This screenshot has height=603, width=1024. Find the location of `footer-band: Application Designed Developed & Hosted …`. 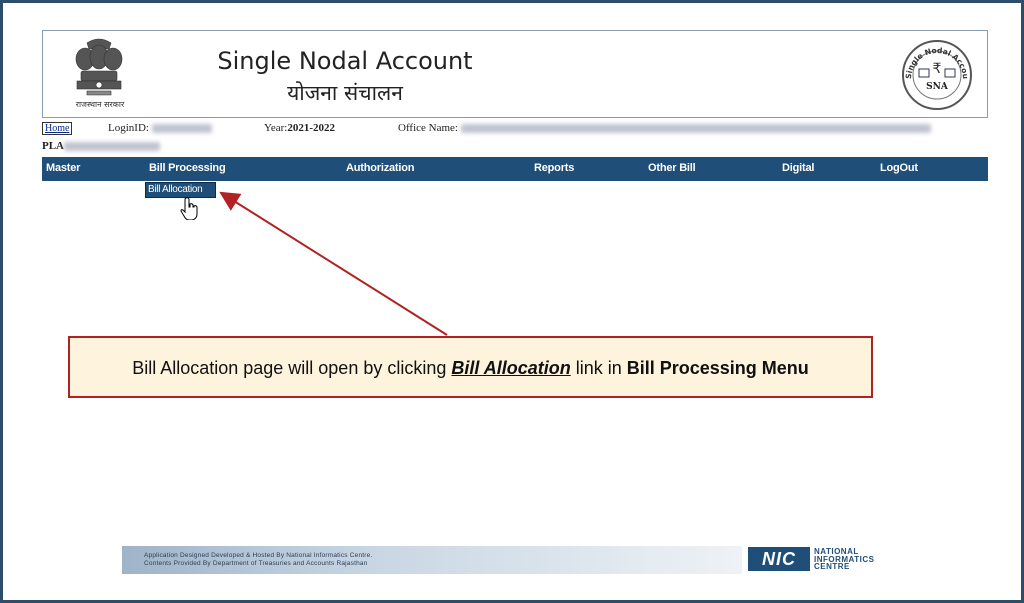

footer-band: Application Designed Developed & Hosted … is located at coordinates (432, 560).